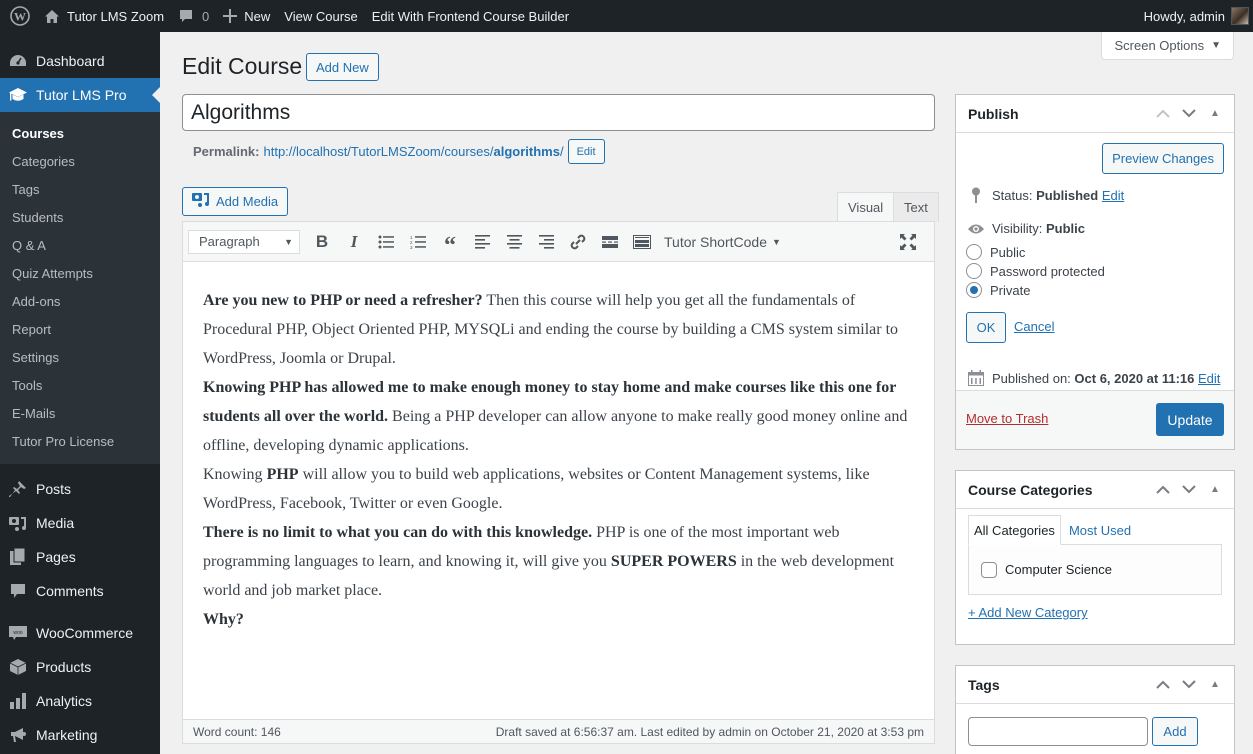 Image resolution: width=1253 pixels, height=754 pixels. Describe the element at coordinates (866, 207) in the screenshot. I see `tab-visual: Visual` at that location.